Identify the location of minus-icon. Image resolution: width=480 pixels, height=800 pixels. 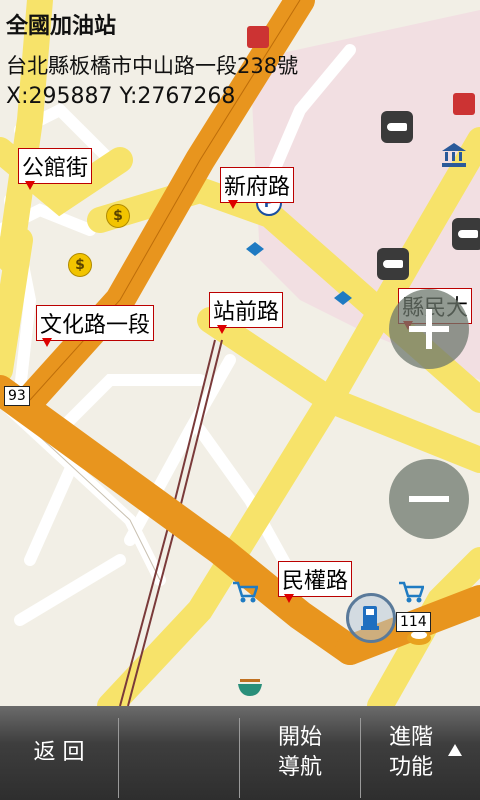
(429, 499).